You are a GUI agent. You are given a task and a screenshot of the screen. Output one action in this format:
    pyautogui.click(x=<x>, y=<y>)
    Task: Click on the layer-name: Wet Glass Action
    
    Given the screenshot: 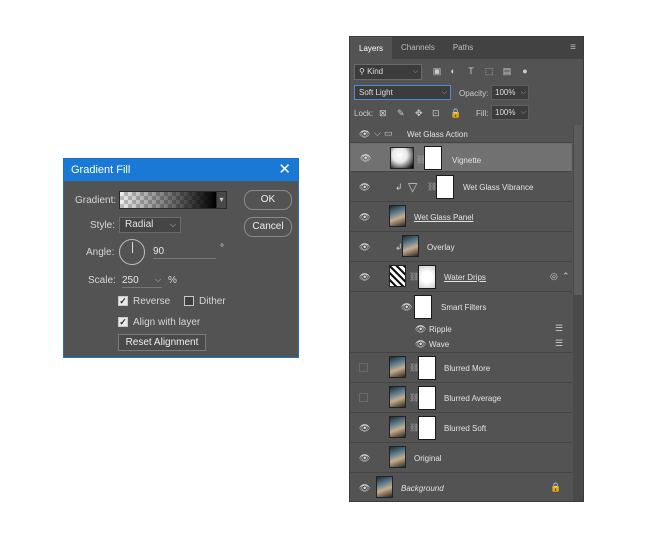 What is the action you would take?
    pyautogui.click(x=437, y=134)
    